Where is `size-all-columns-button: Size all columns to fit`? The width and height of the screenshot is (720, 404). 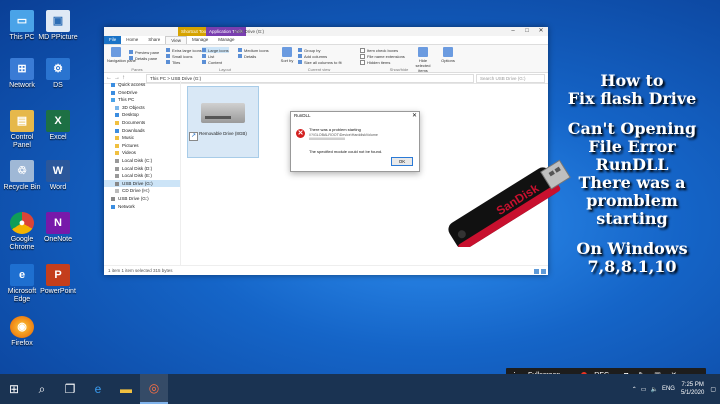
size-all-columns-button: Size all columns to fit is located at coordinates (320, 62).